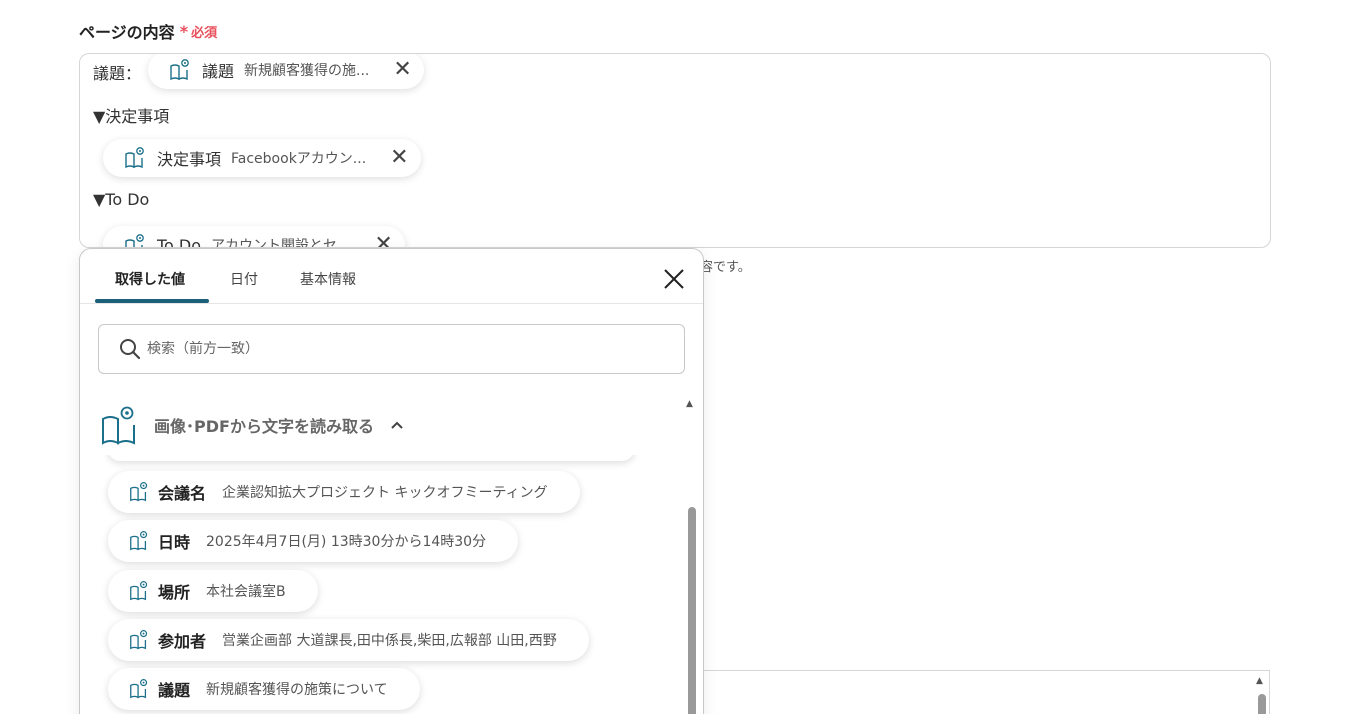 The width and height of the screenshot is (1368, 714). I want to click on list-item: 場所 本社会議室B, so click(213, 591).